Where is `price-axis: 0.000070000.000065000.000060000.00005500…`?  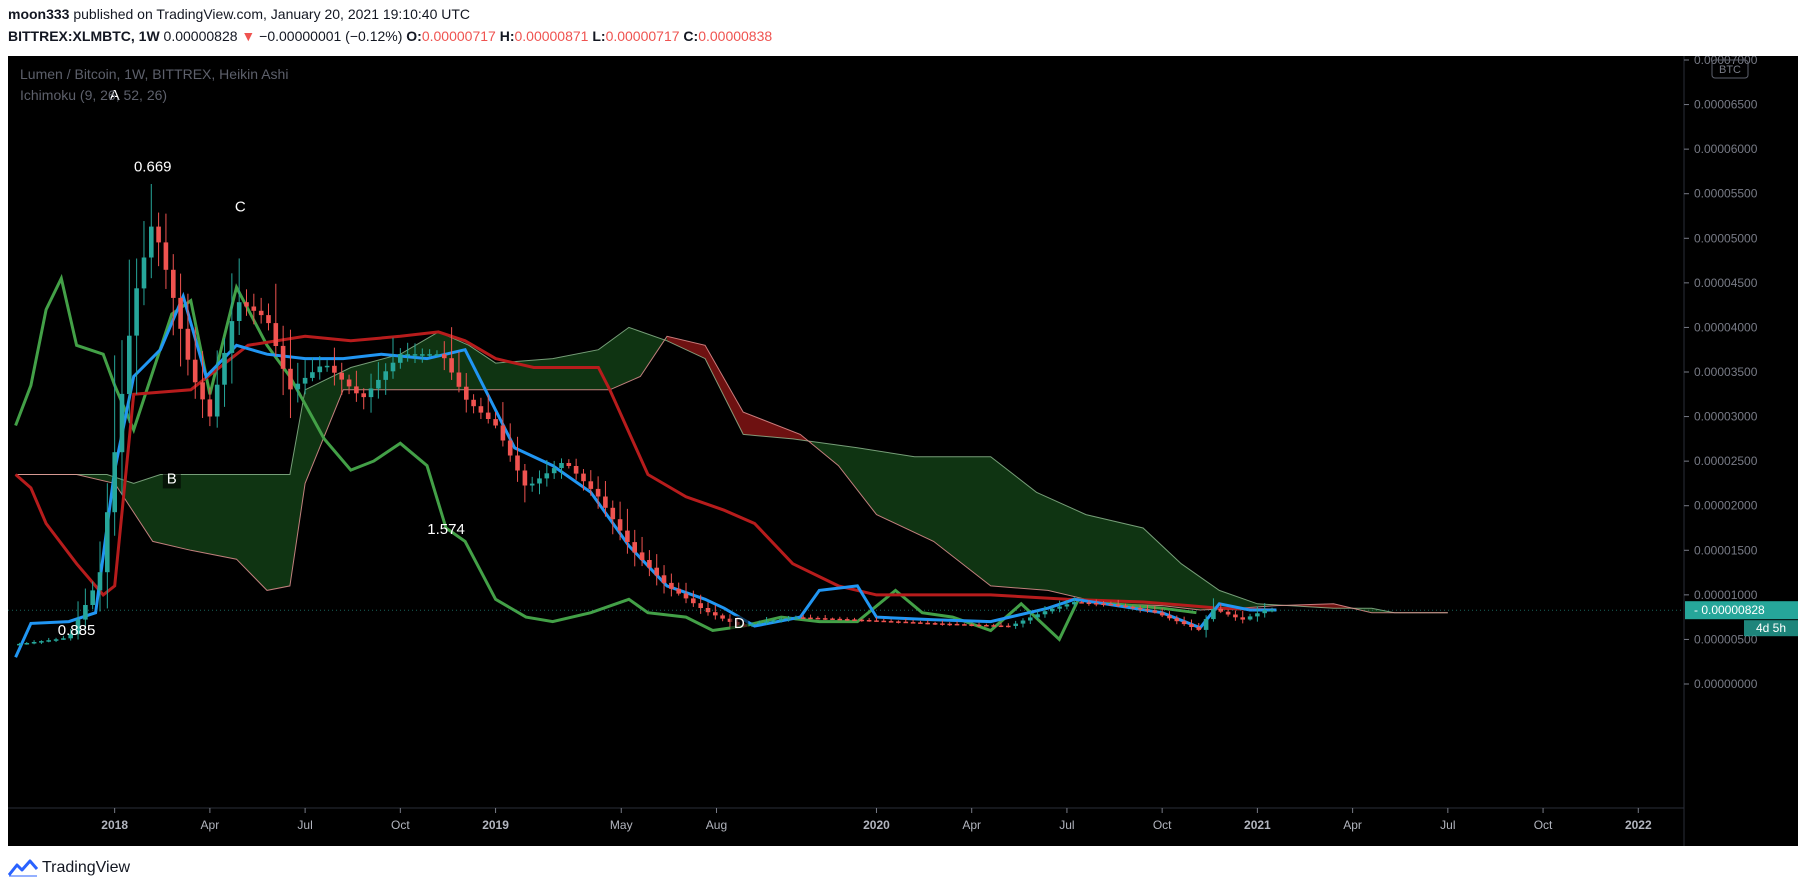
price-axis: 0.000070000.000065000.000060000.00005500… is located at coordinates (1721, 372).